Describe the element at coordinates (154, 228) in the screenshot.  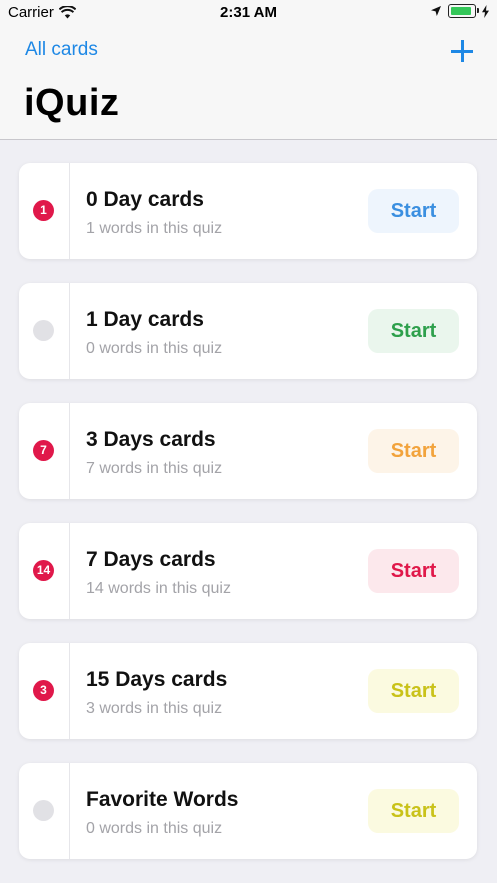
I see `quiz-word-count: 1 words in this quiz` at that location.